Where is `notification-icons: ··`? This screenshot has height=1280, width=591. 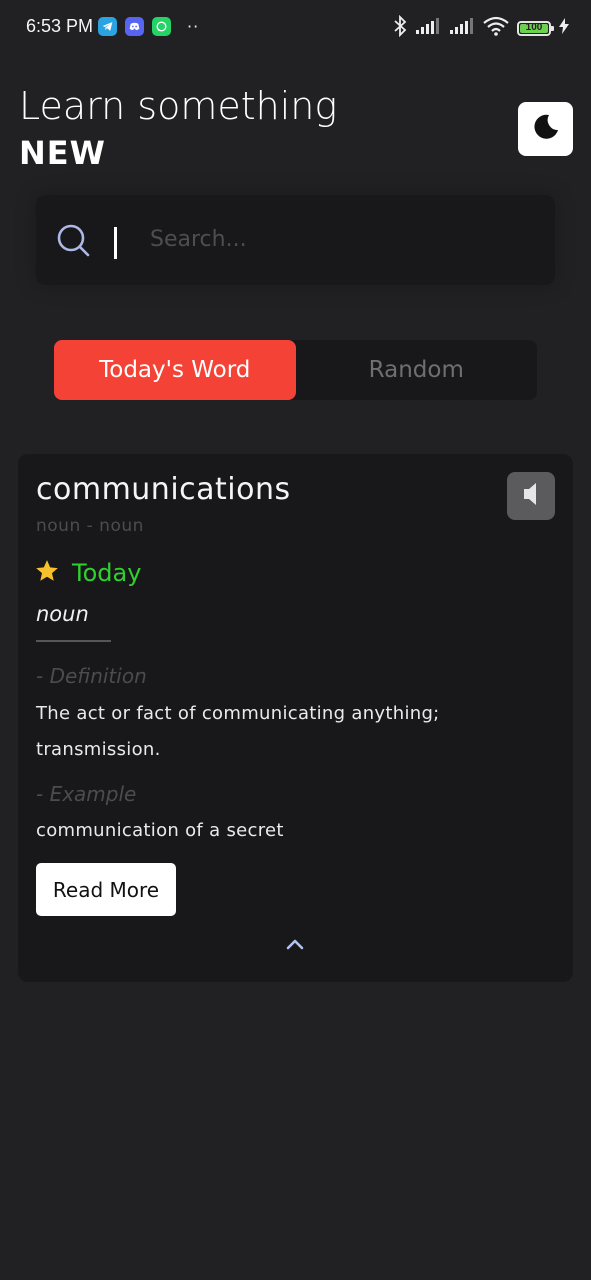 notification-icons: ·· is located at coordinates (148, 26).